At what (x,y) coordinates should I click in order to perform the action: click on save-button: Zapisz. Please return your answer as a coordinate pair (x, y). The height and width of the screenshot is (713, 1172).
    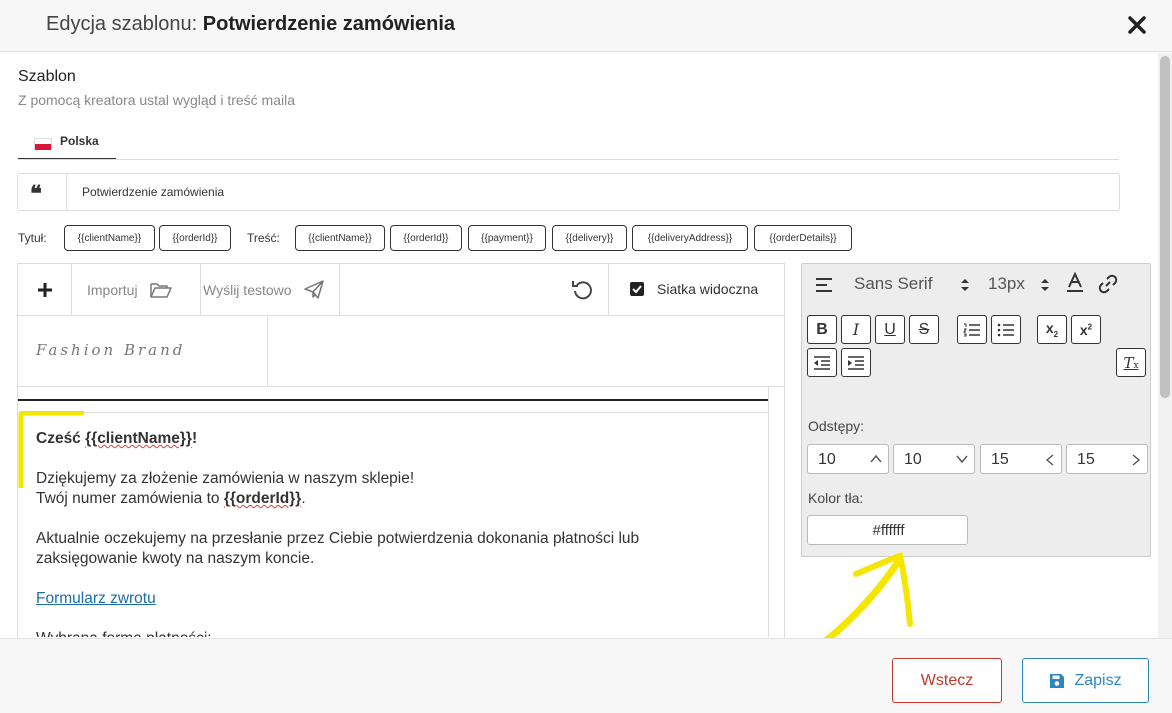
    Looking at the image, I should click on (1085, 680).